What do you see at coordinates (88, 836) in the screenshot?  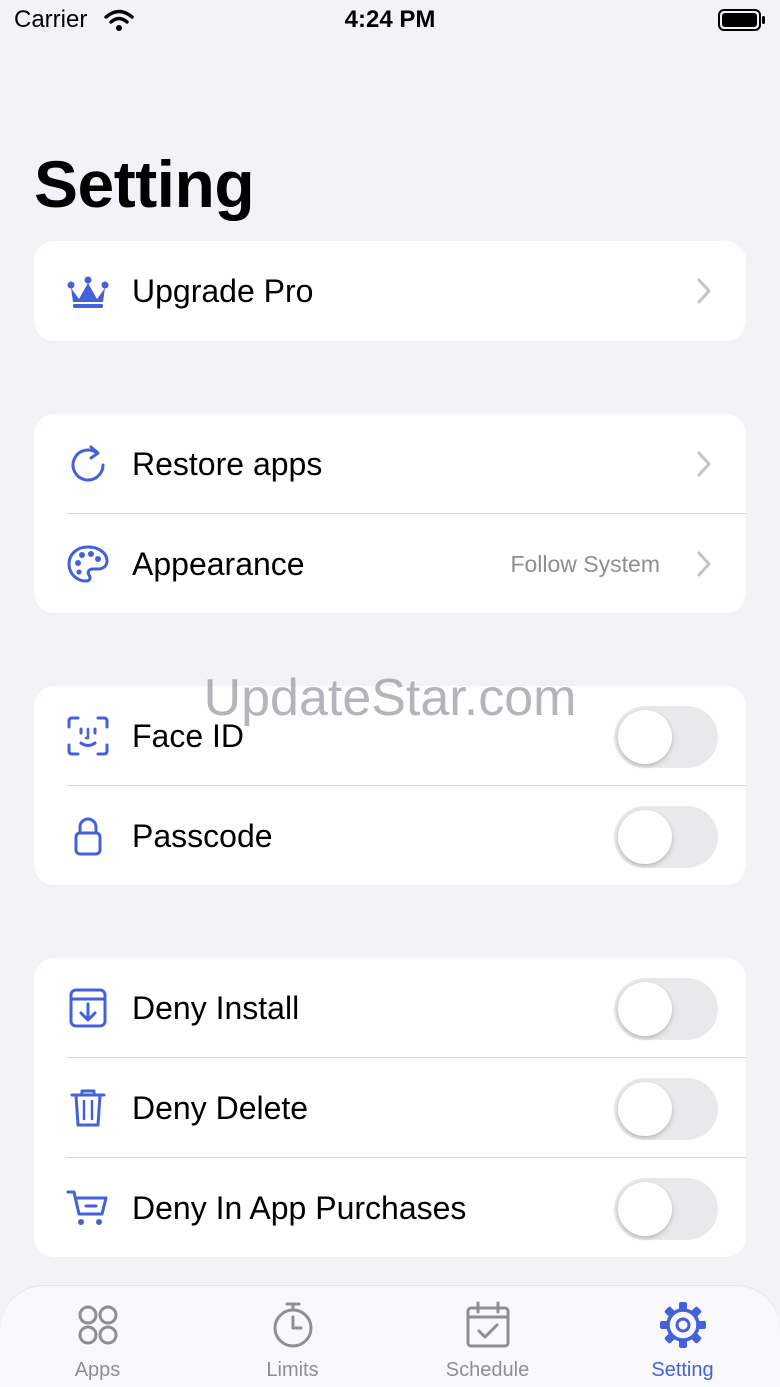 I see `lock-icon` at bounding box center [88, 836].